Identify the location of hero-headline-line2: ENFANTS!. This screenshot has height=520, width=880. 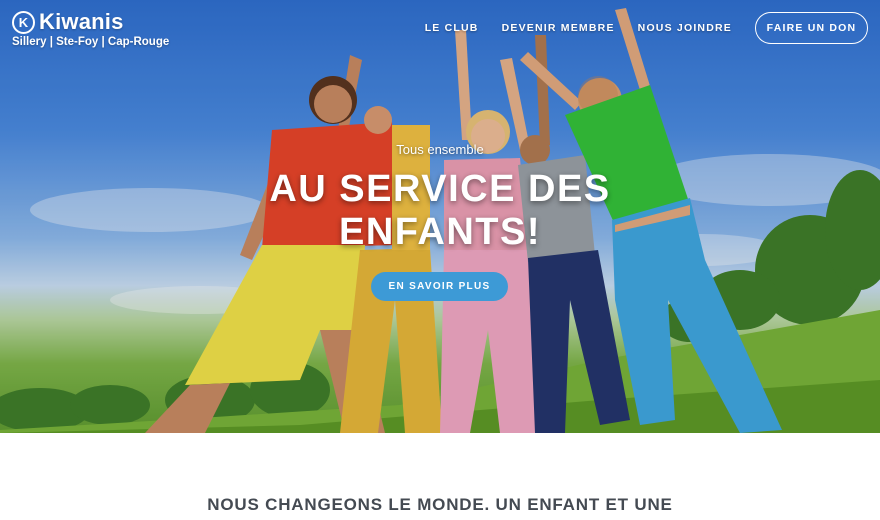
(440, 232).